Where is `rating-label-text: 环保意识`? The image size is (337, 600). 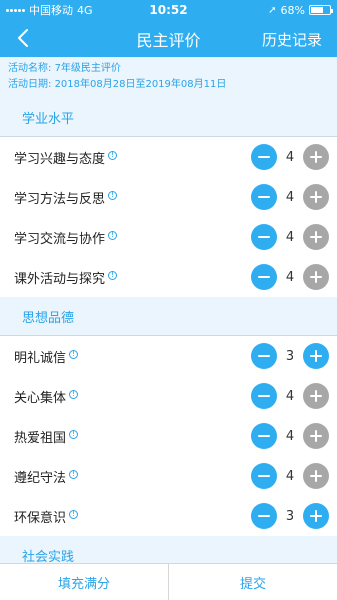 rating-label-text: 环保意识 is located at coordinates (40, 518).